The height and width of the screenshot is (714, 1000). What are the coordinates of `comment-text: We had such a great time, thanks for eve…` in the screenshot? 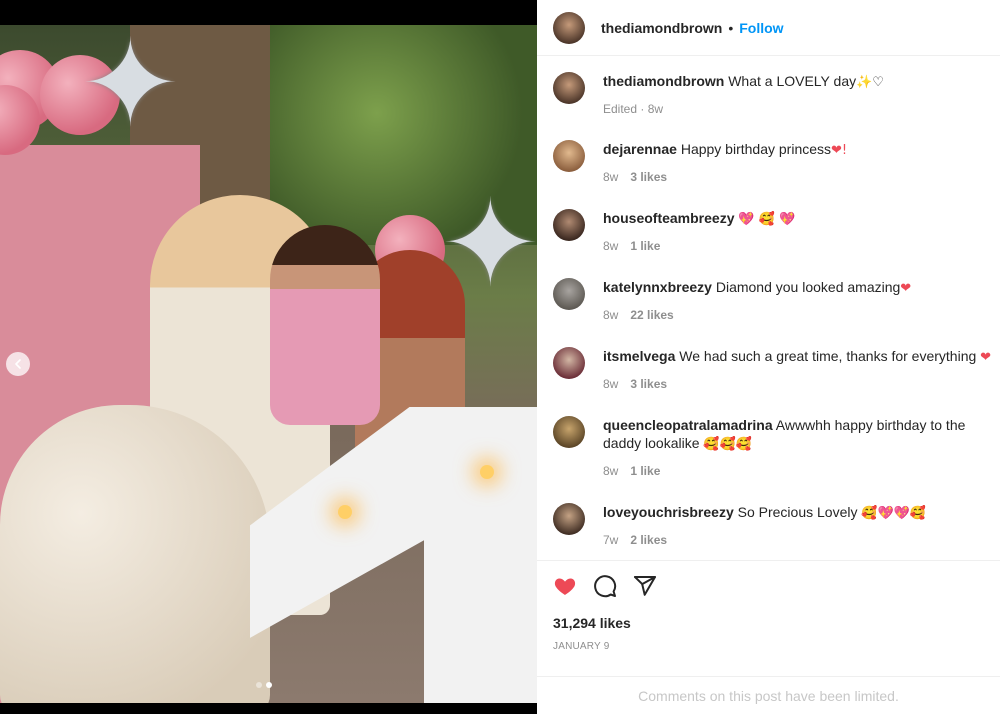 It's located at (828, 356).